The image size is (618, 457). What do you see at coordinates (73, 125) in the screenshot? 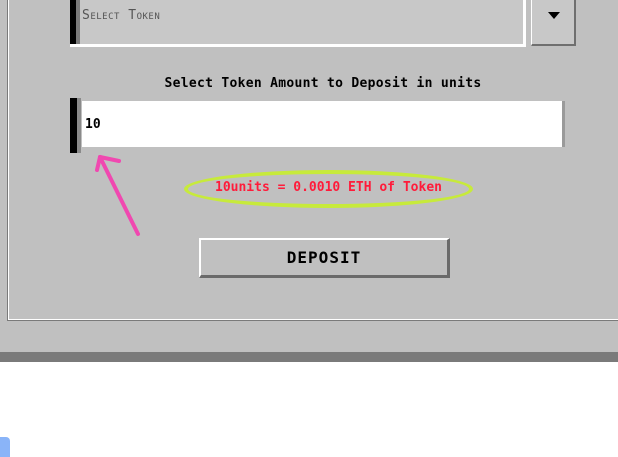
I see `input-left-bevel` at bounding box center [73, 125].